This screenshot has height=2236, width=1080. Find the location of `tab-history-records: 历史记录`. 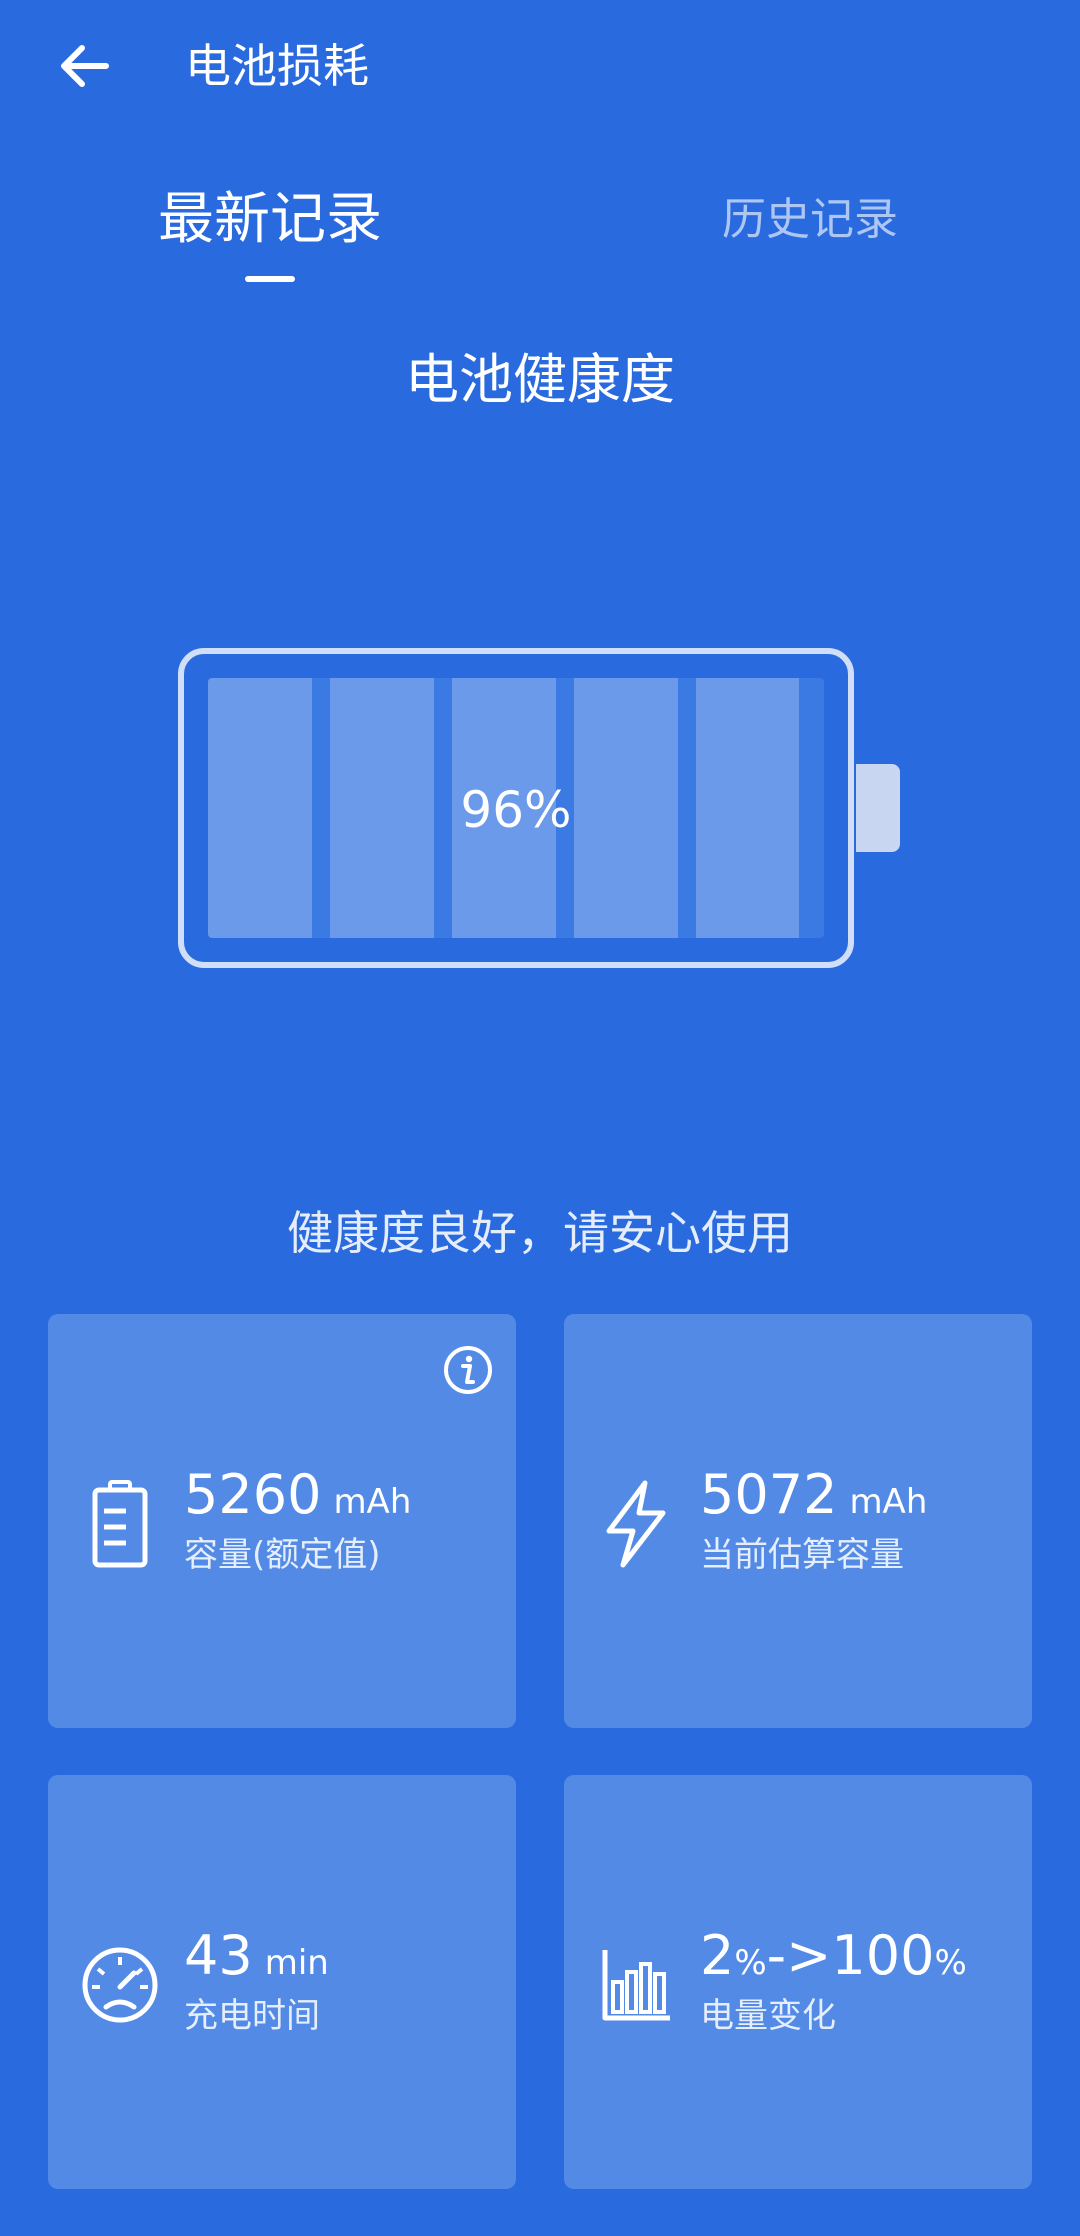

tab-history-records: 历史记录 is located at coordinates (810, 235).